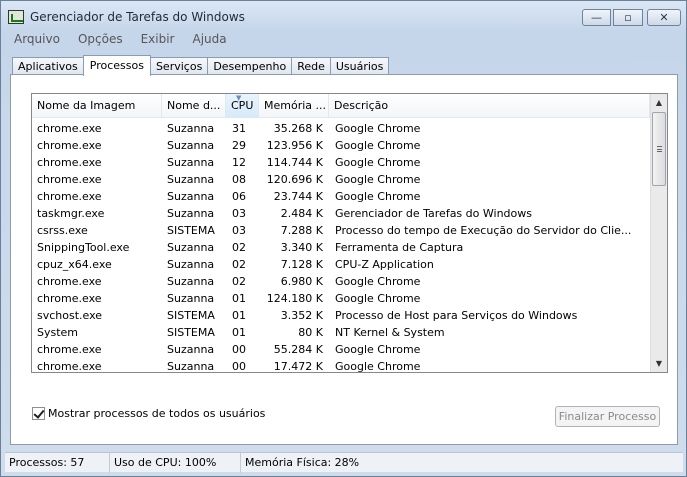  I want to click on process-memory: 80 K, so click(310, 332).